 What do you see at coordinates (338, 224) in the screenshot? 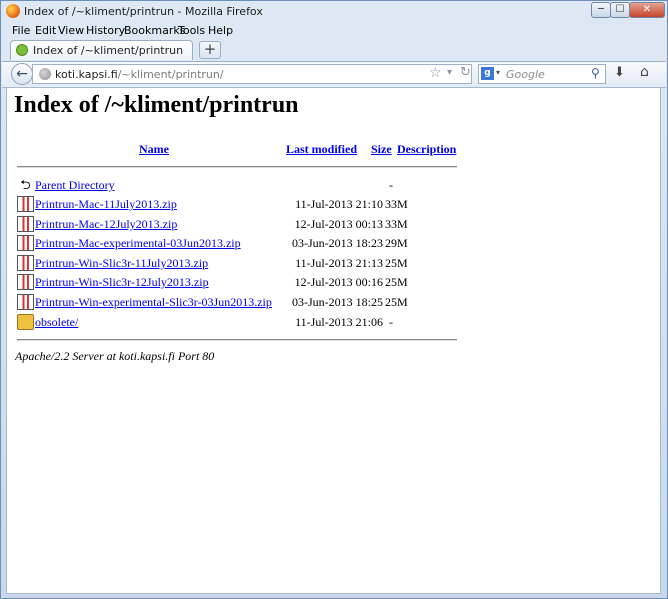
I see `entry-date: 12-Jul-2013 00:13` at bounding box center [338, 224].